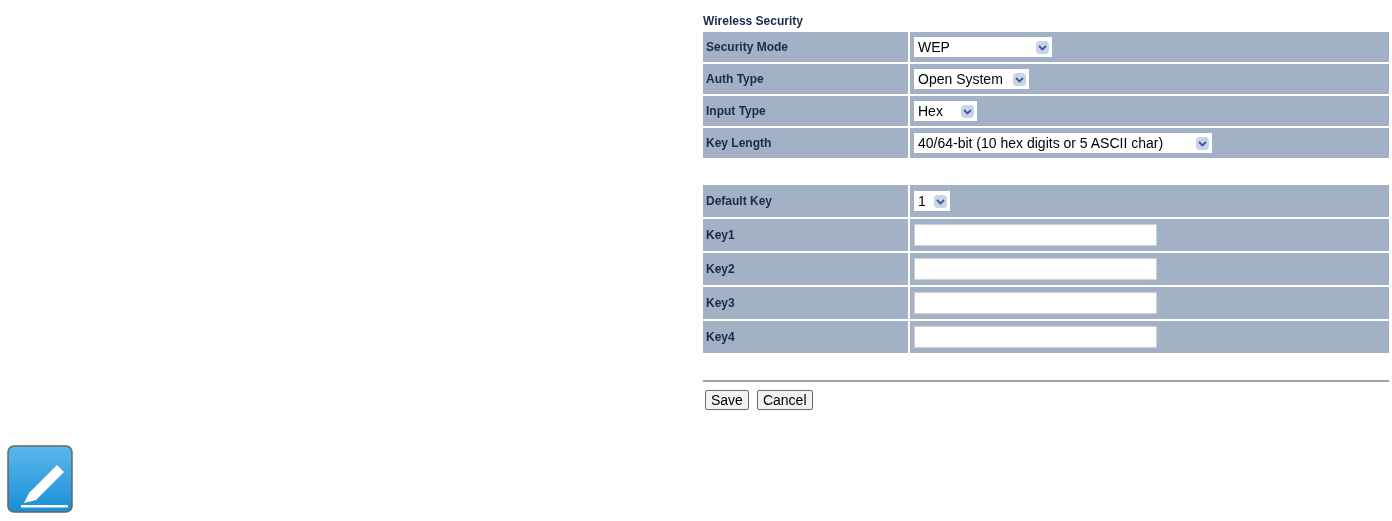 The height and width of the screenshot is (521, 1392). What do you see at coordinates (983, 47) in the screenshot?
I see `dropdown: WEP` at bounding box center [983, 47].